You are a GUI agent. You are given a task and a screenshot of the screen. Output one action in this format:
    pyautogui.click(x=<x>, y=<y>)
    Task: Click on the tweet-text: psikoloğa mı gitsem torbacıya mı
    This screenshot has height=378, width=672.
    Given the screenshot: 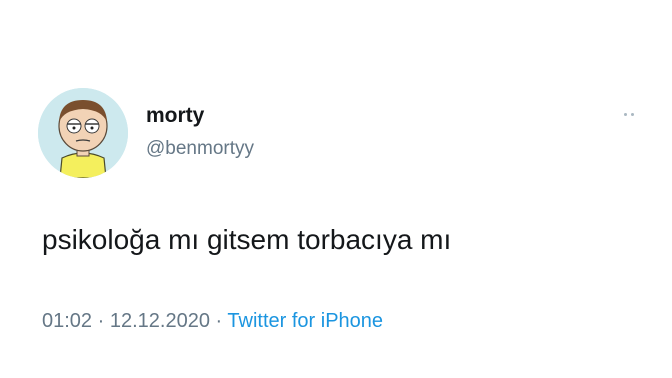 What is the action you would take?
    pyautogui.click(x=247, y=239)
    